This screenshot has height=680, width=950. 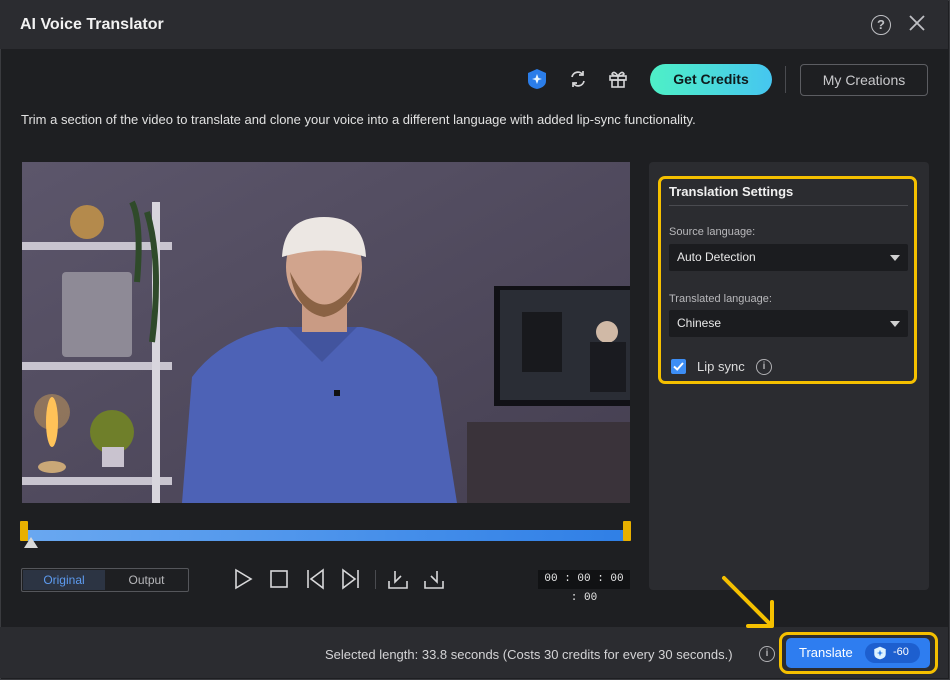 I want to click on lip-sync-label: Lip sync, so click(x=721, y=366).